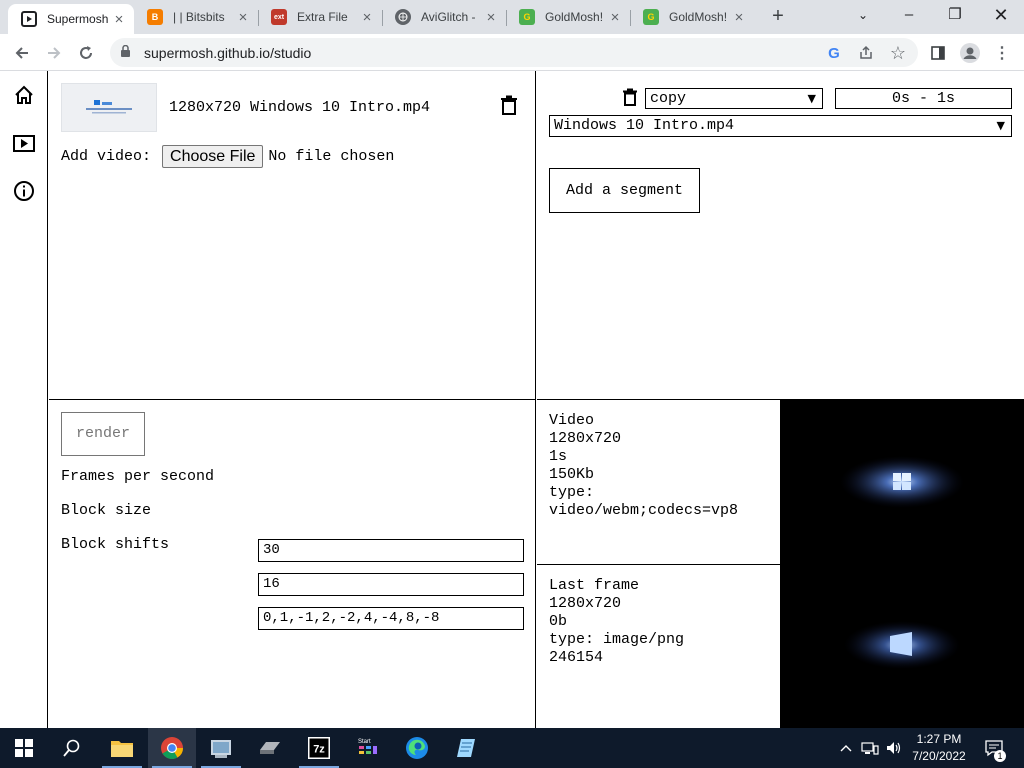 The image size is (1024, 768). What do you see at coordinates (780, 126) in the screenshot?
I see `segment-source-select: Windows 10 Intro.mp4 ▼` at bounding box center [780, 126].